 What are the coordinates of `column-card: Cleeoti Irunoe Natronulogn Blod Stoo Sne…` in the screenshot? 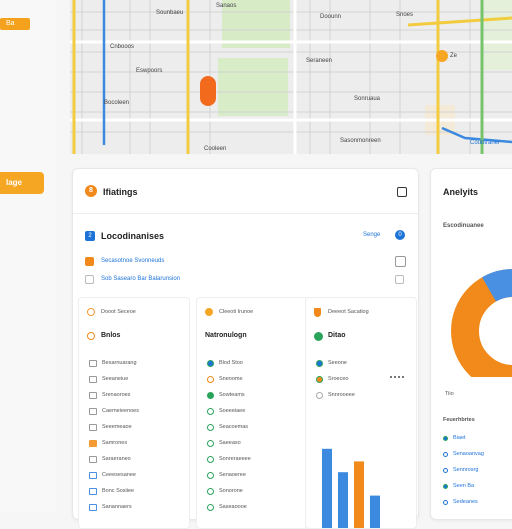 It's located at (252, 413).